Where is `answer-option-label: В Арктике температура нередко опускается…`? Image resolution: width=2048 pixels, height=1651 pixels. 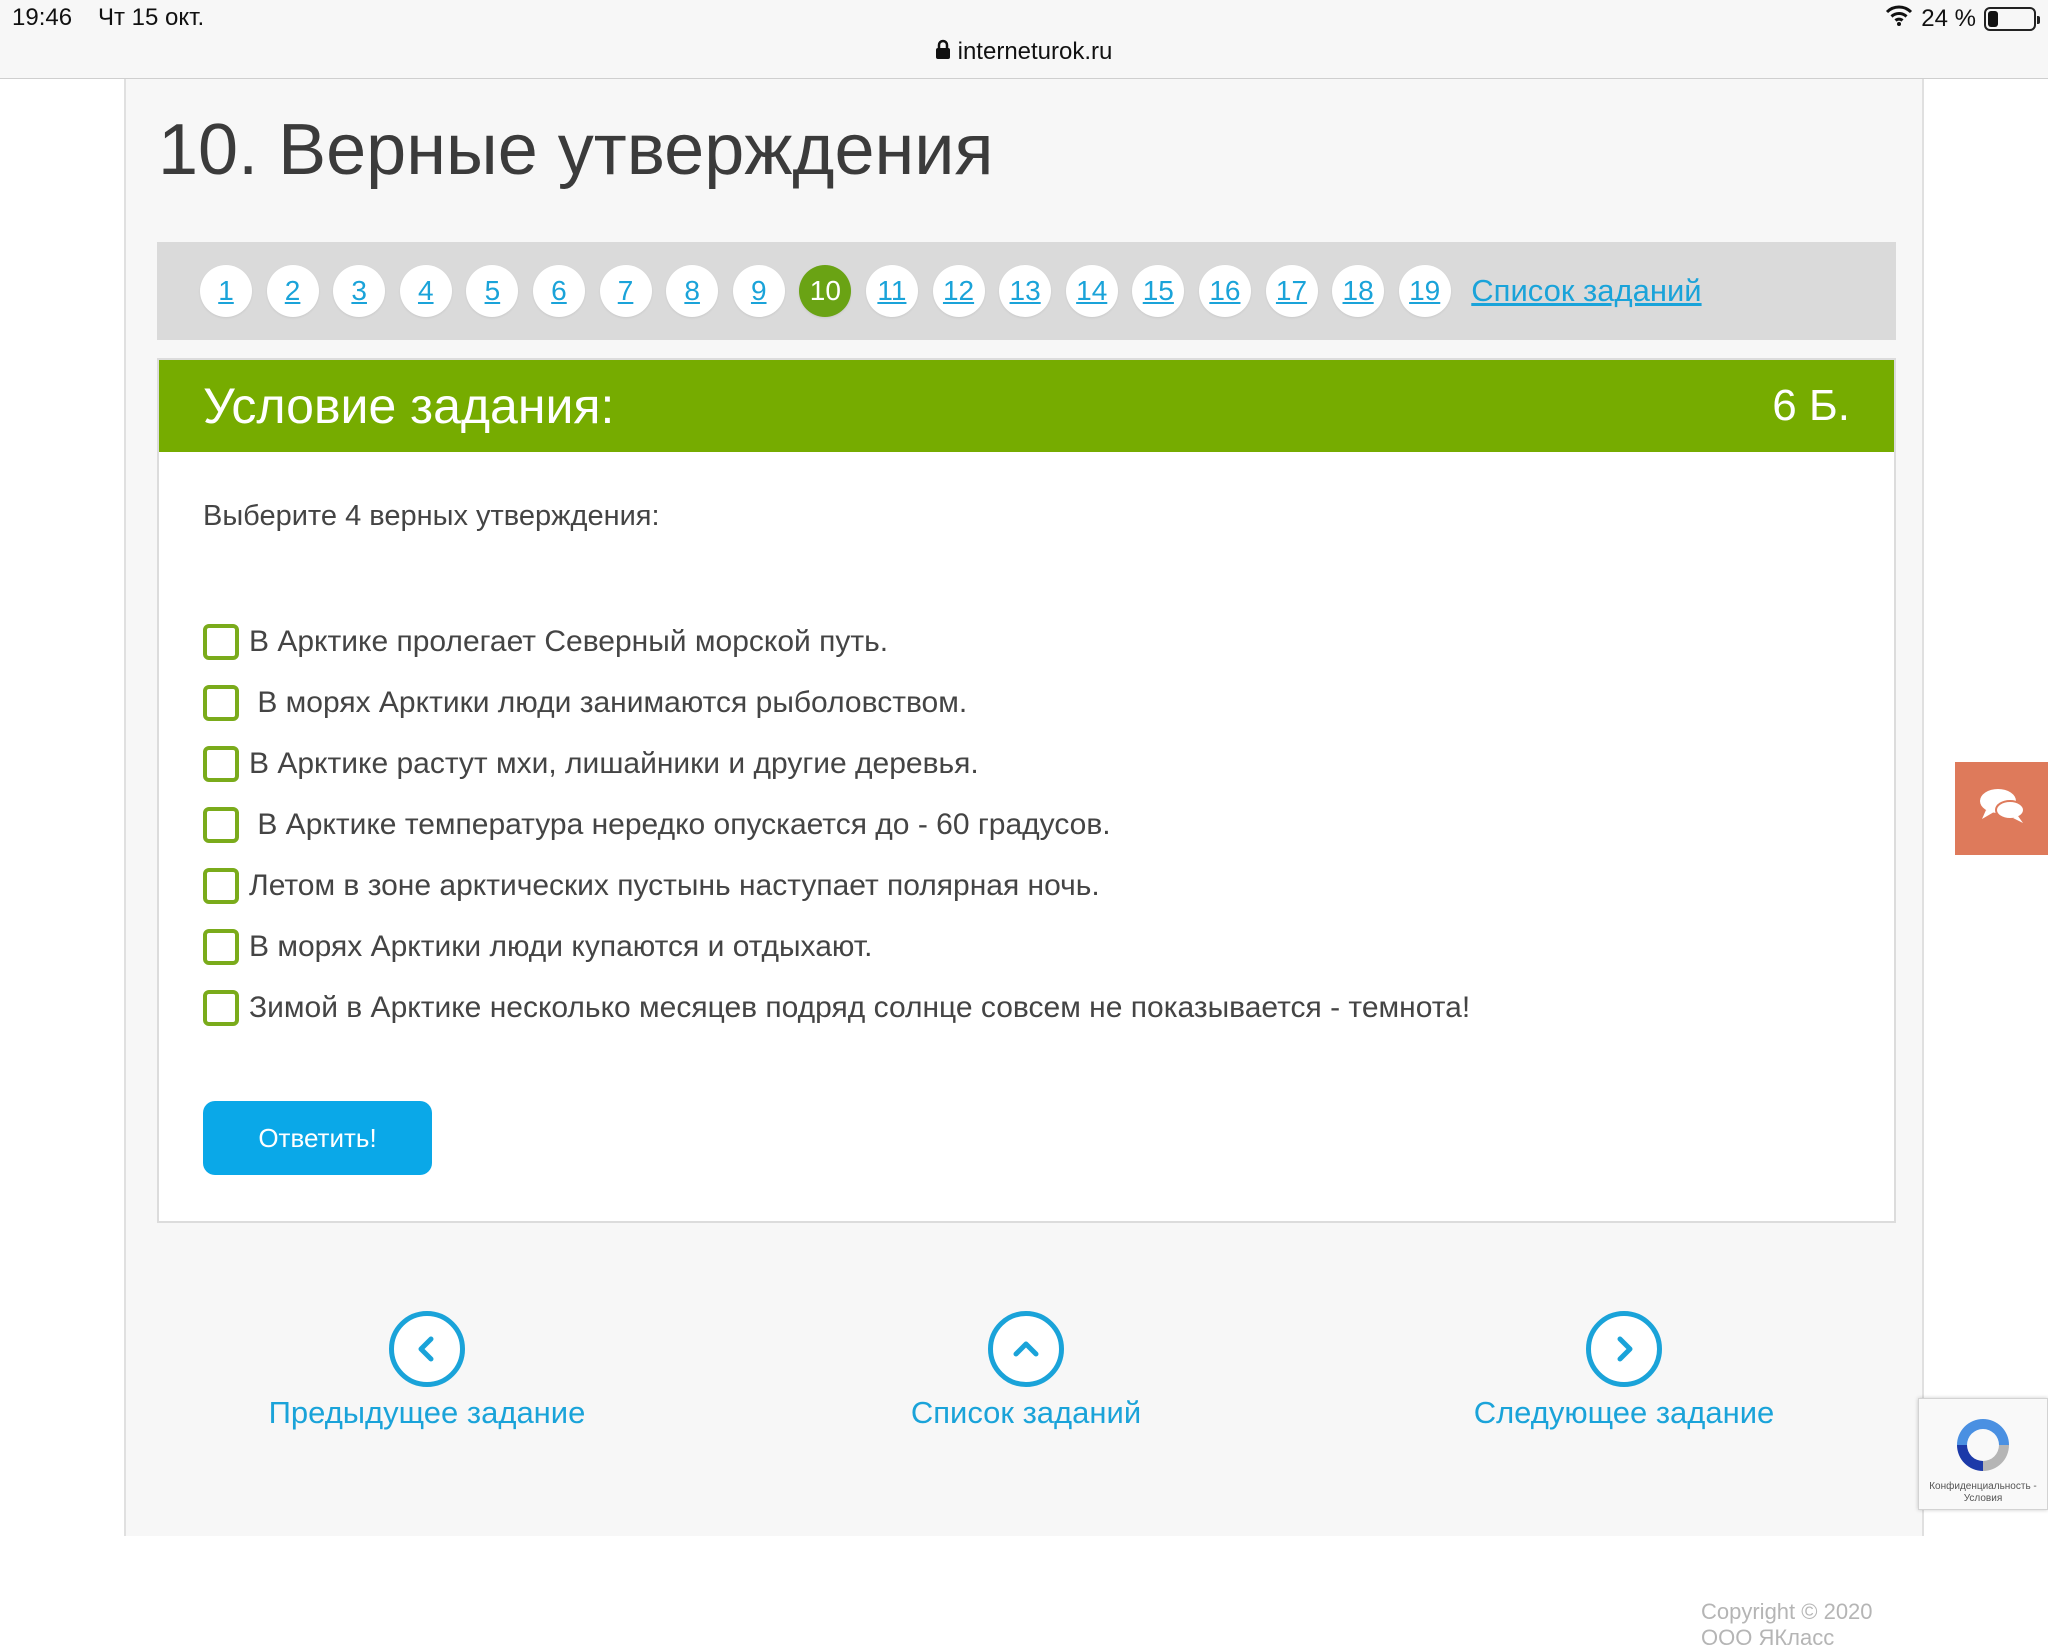 answer-option-label: В Арктике температура нередко опускается… is located at coordinates (680, 824).